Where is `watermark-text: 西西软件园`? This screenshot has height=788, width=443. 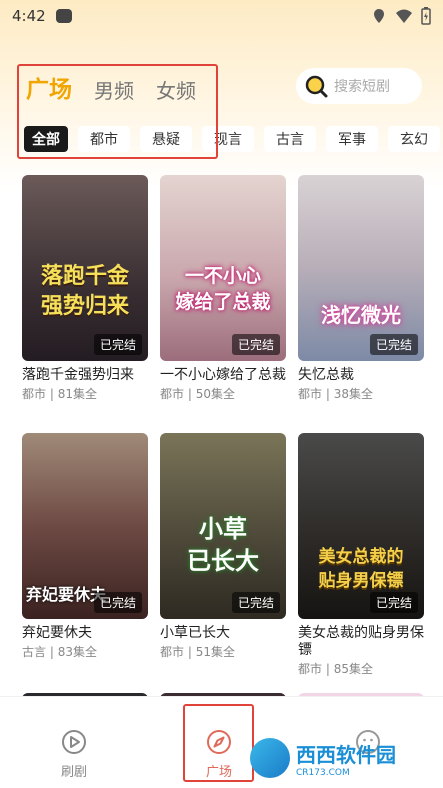 watermark-text: 西西软件园 is located at coordinates (346, 754).